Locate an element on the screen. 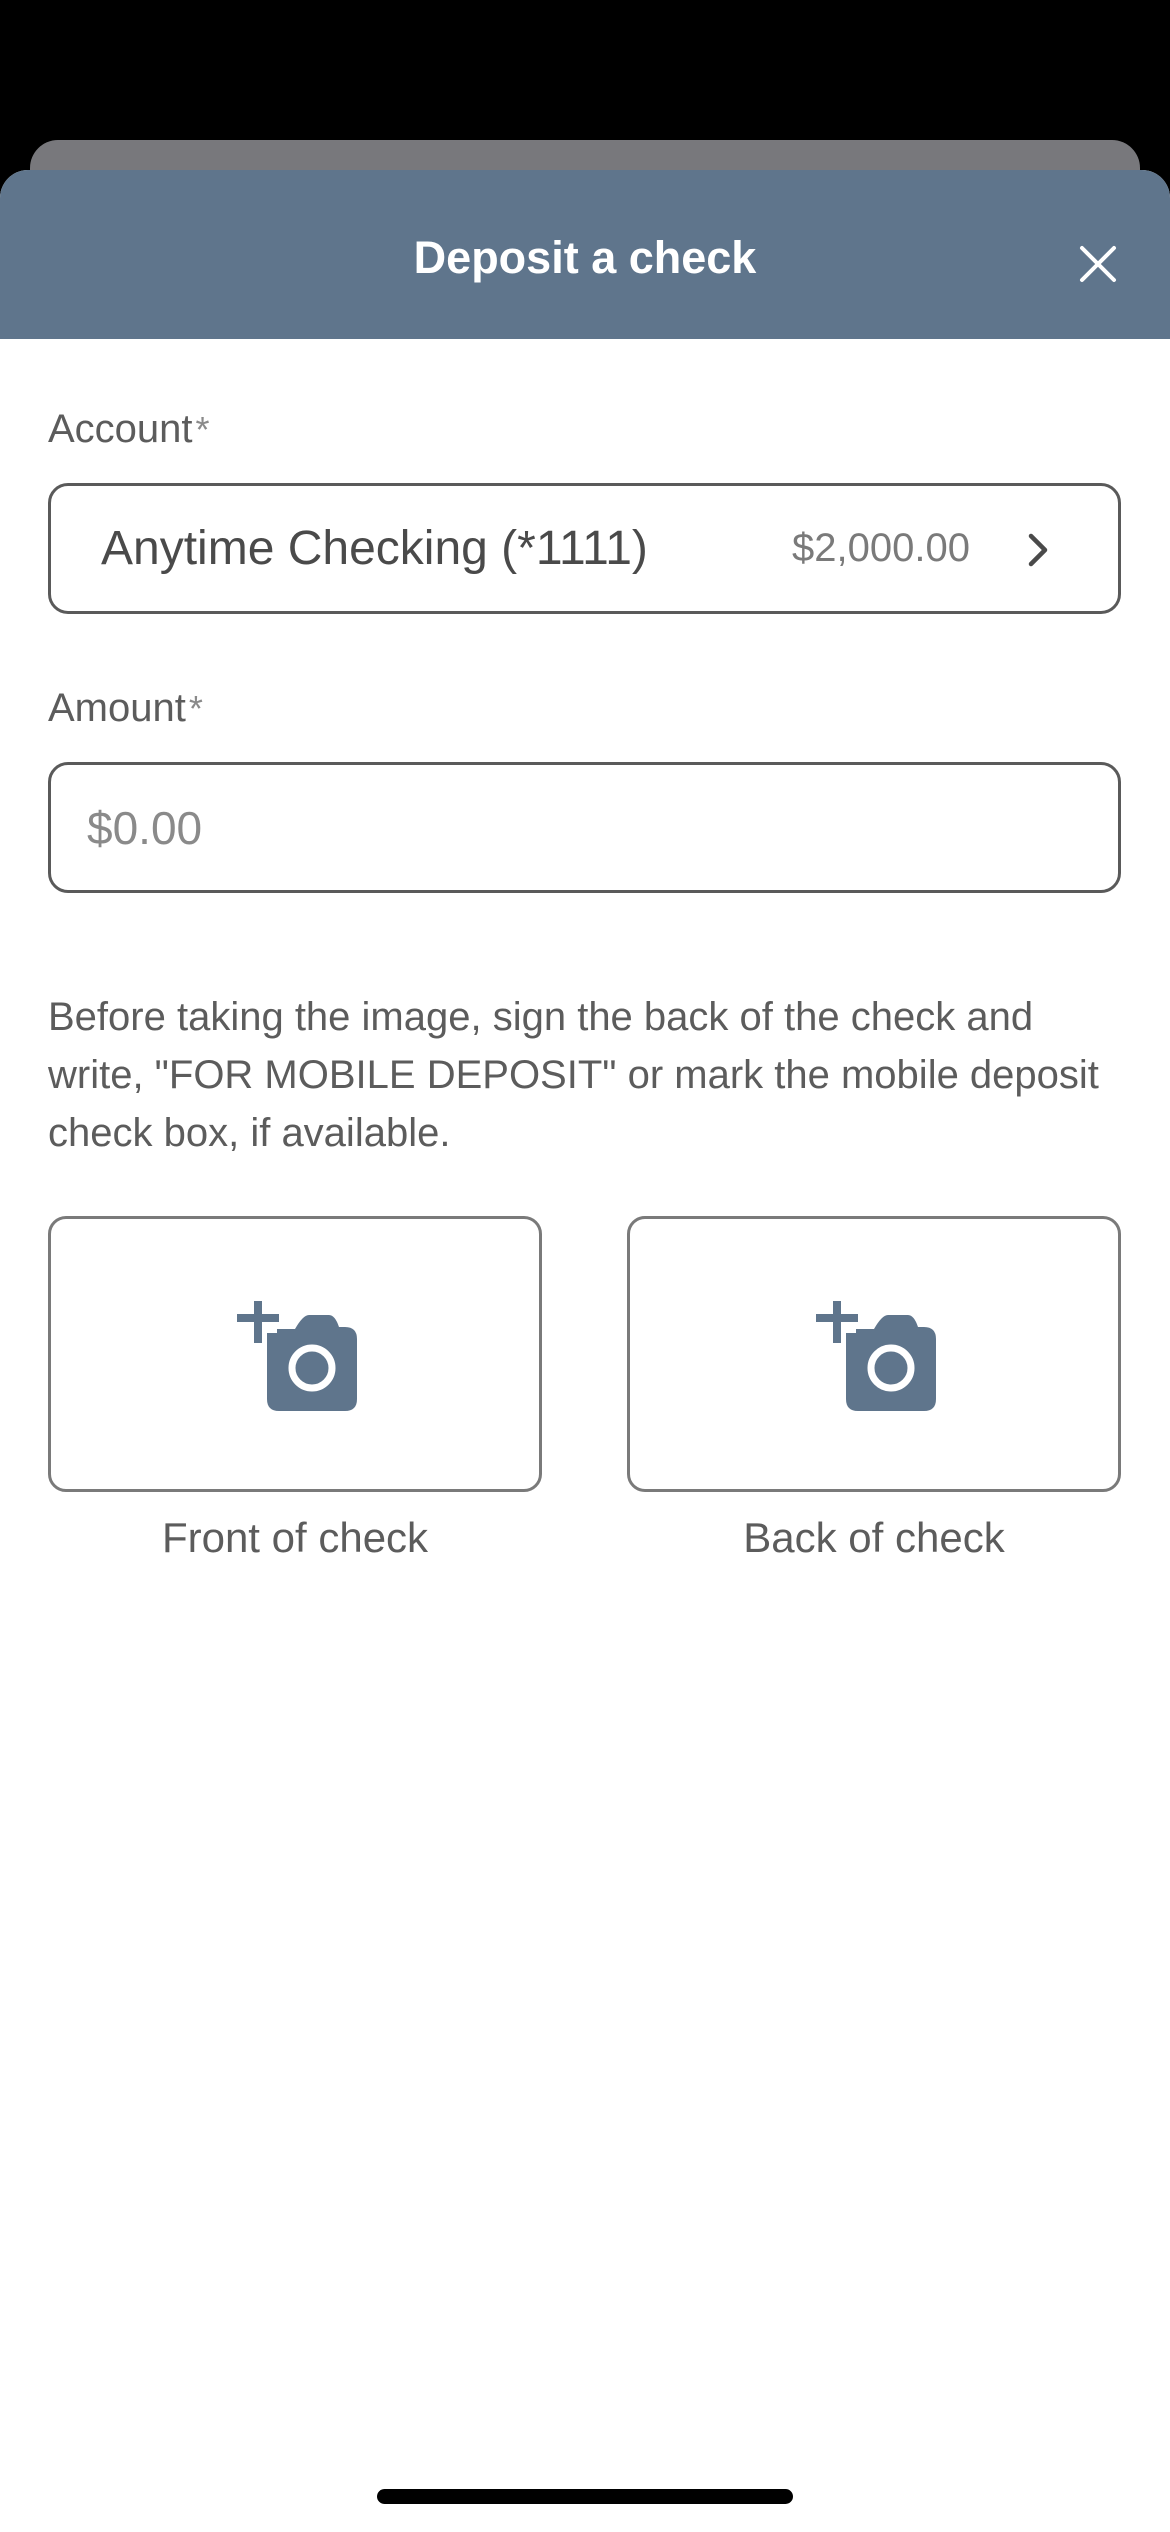  account-label-text: Account is located at coordinates (120, 429).